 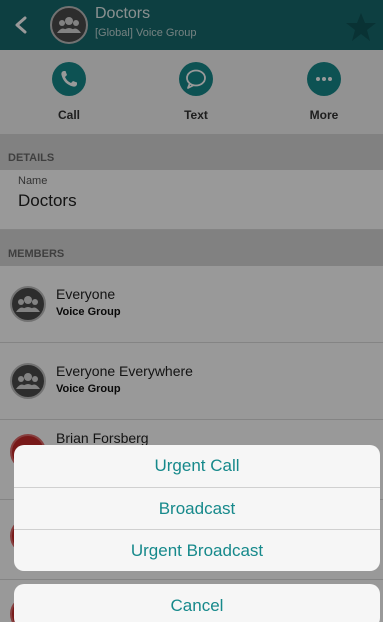 What do you see at coordinates (197, 550) in the screenshot?
I see `urgent-broadcast-option: Urgent Broadcast` at bounding box center [197, 550].